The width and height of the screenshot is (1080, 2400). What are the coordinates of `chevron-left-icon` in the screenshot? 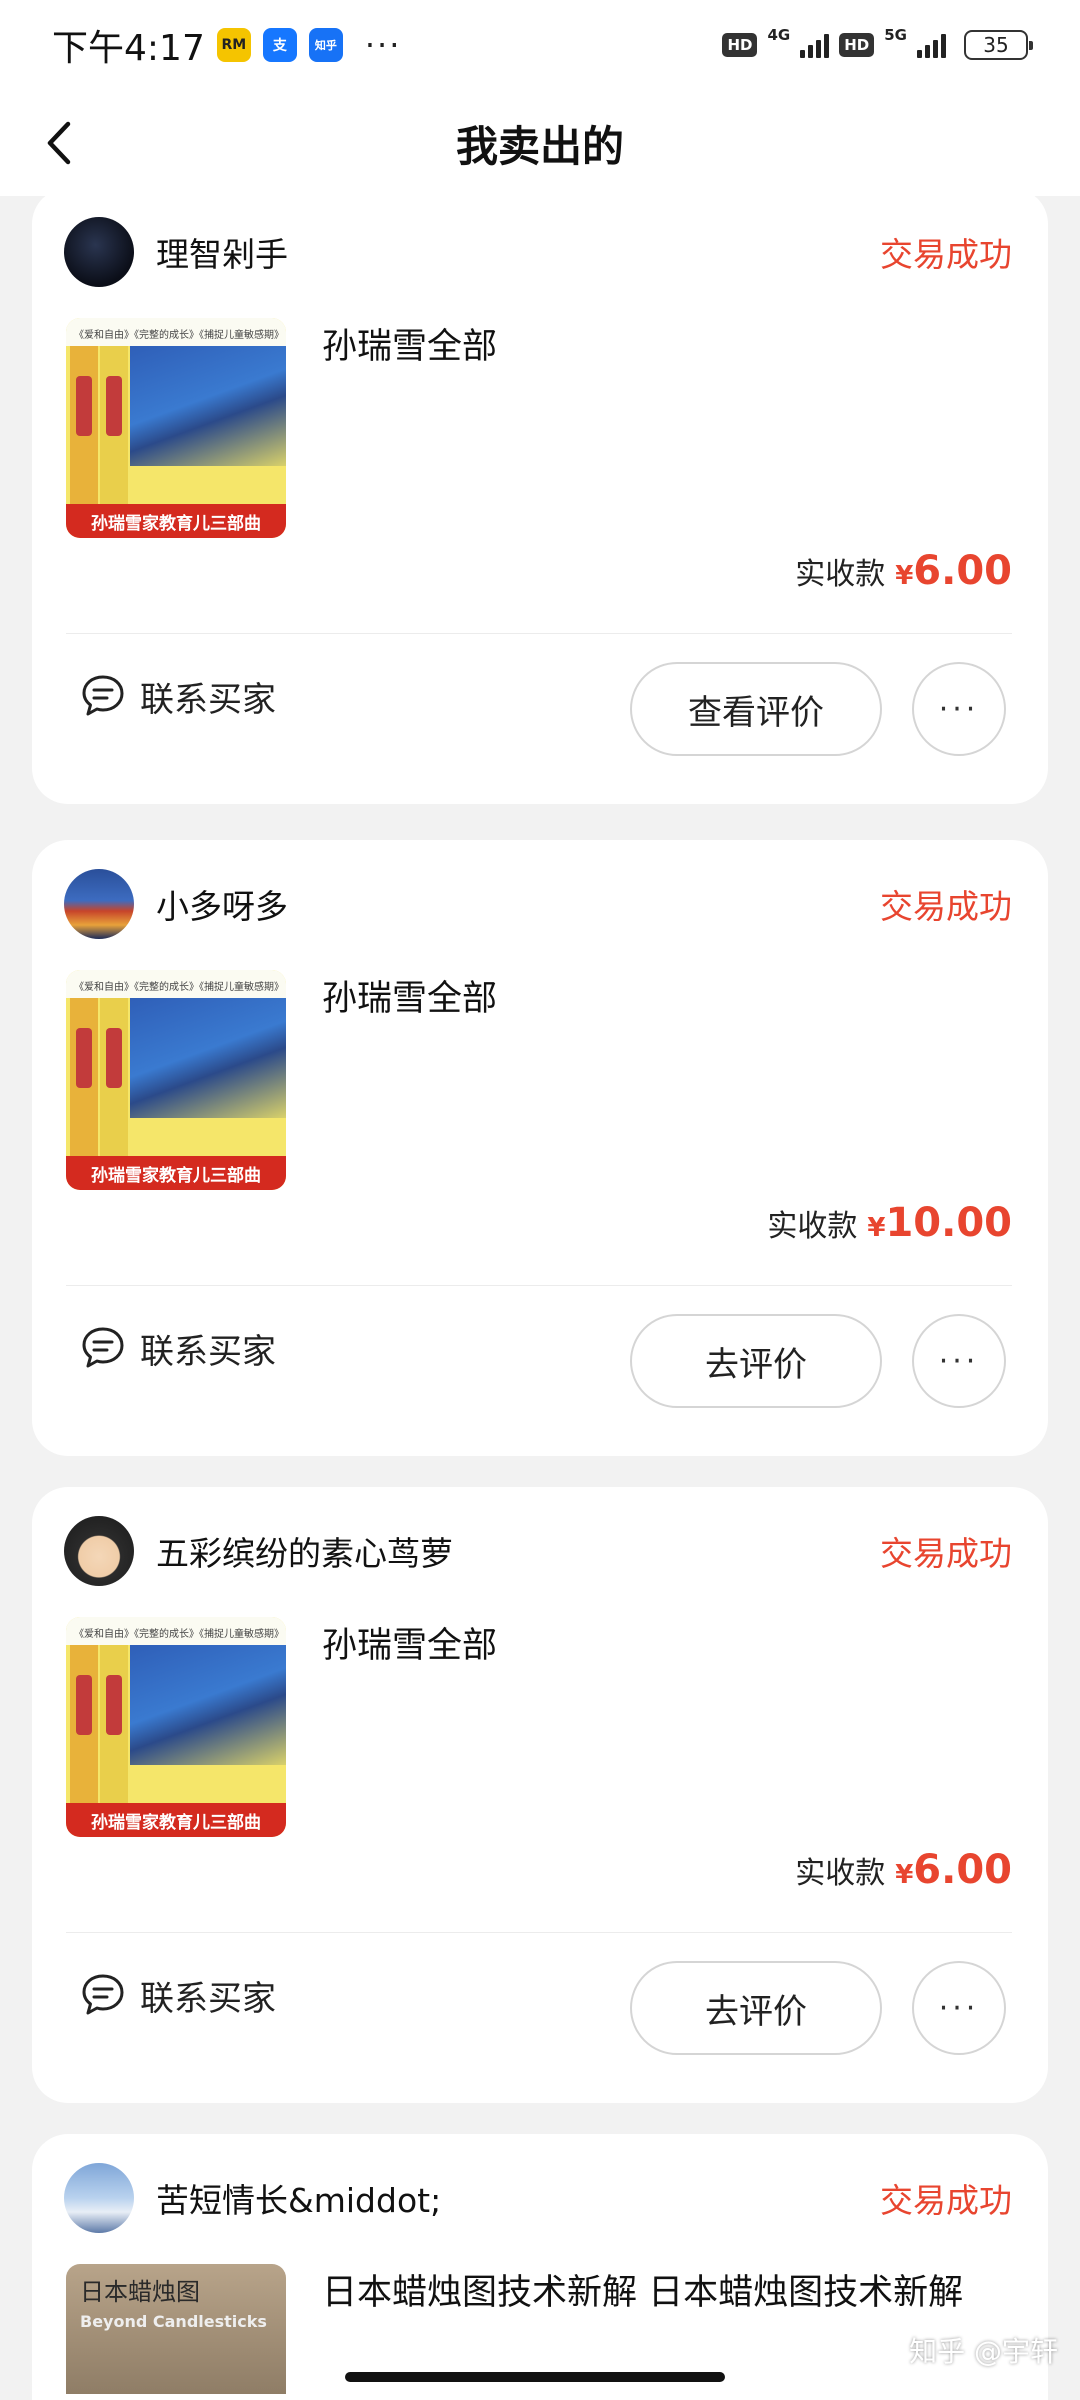 It's located at (59, 143).